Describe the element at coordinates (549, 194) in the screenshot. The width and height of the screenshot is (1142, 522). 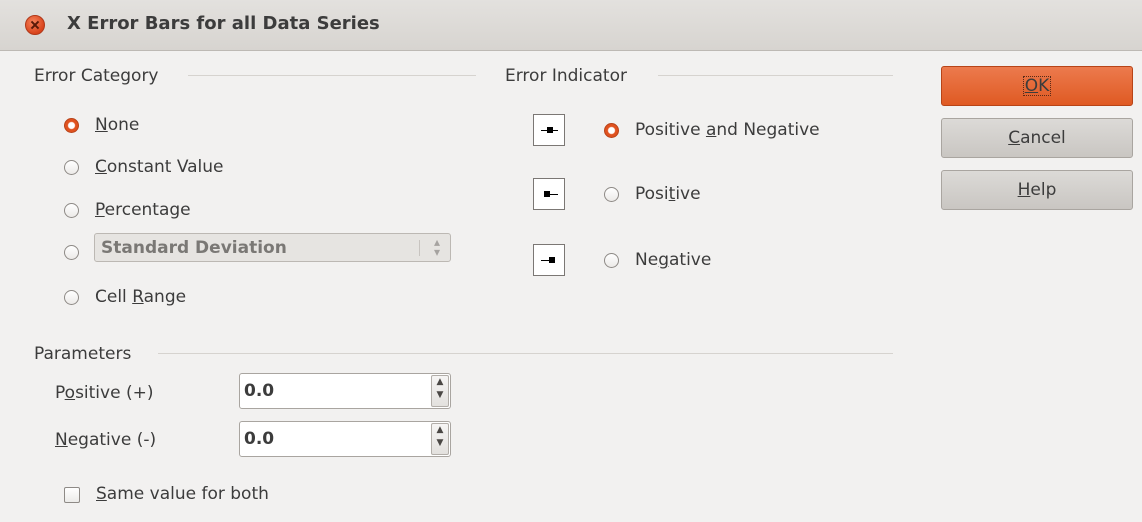
I see `positive-icon` at that location.